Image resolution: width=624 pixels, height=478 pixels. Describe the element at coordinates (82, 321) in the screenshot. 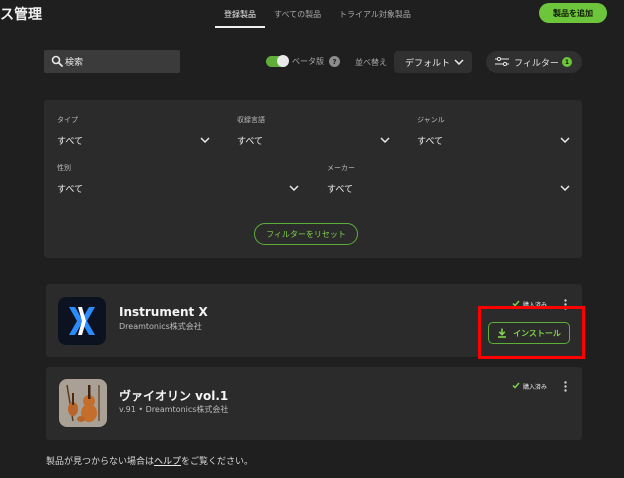

I see `instrument-x-logo-icon` at that location.